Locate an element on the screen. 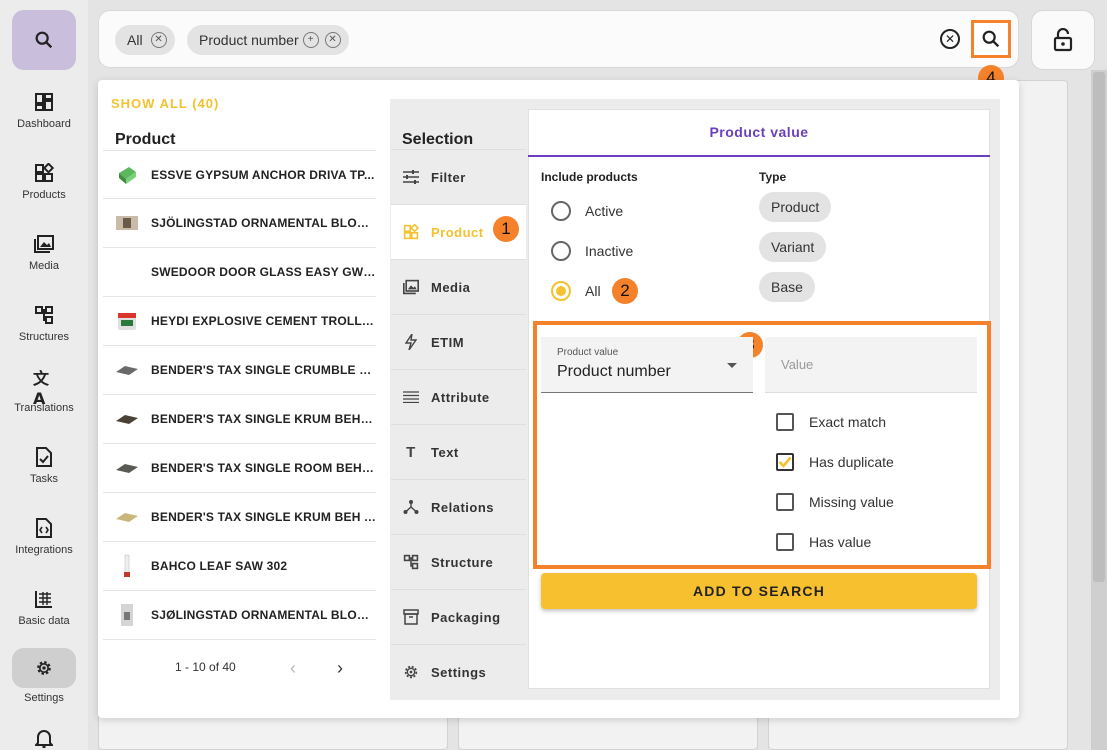  nav-item-basic-data: Basic data is located at coordinates (44, 612).